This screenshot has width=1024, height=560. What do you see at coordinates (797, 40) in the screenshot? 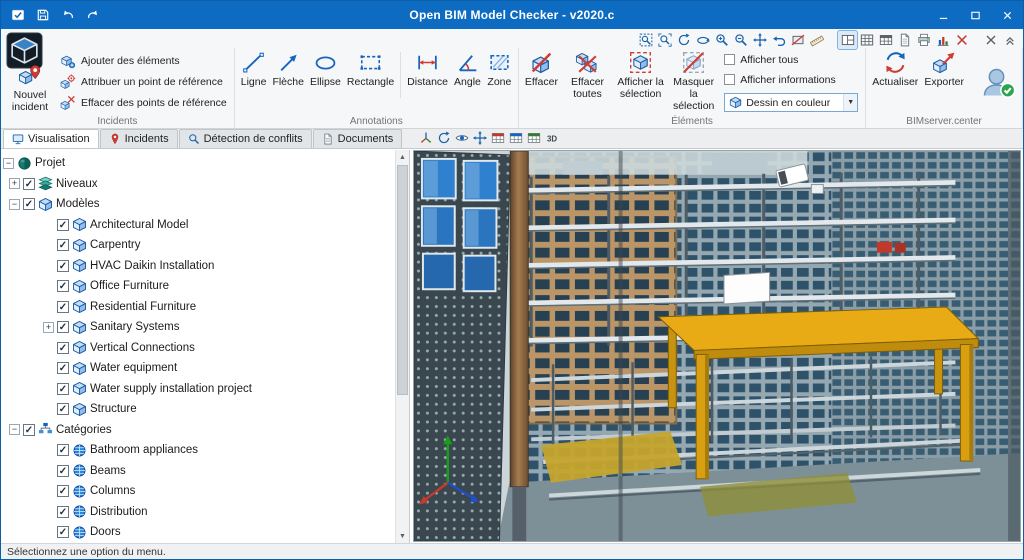
I see `section-icon` at bounding box center [797, 40].